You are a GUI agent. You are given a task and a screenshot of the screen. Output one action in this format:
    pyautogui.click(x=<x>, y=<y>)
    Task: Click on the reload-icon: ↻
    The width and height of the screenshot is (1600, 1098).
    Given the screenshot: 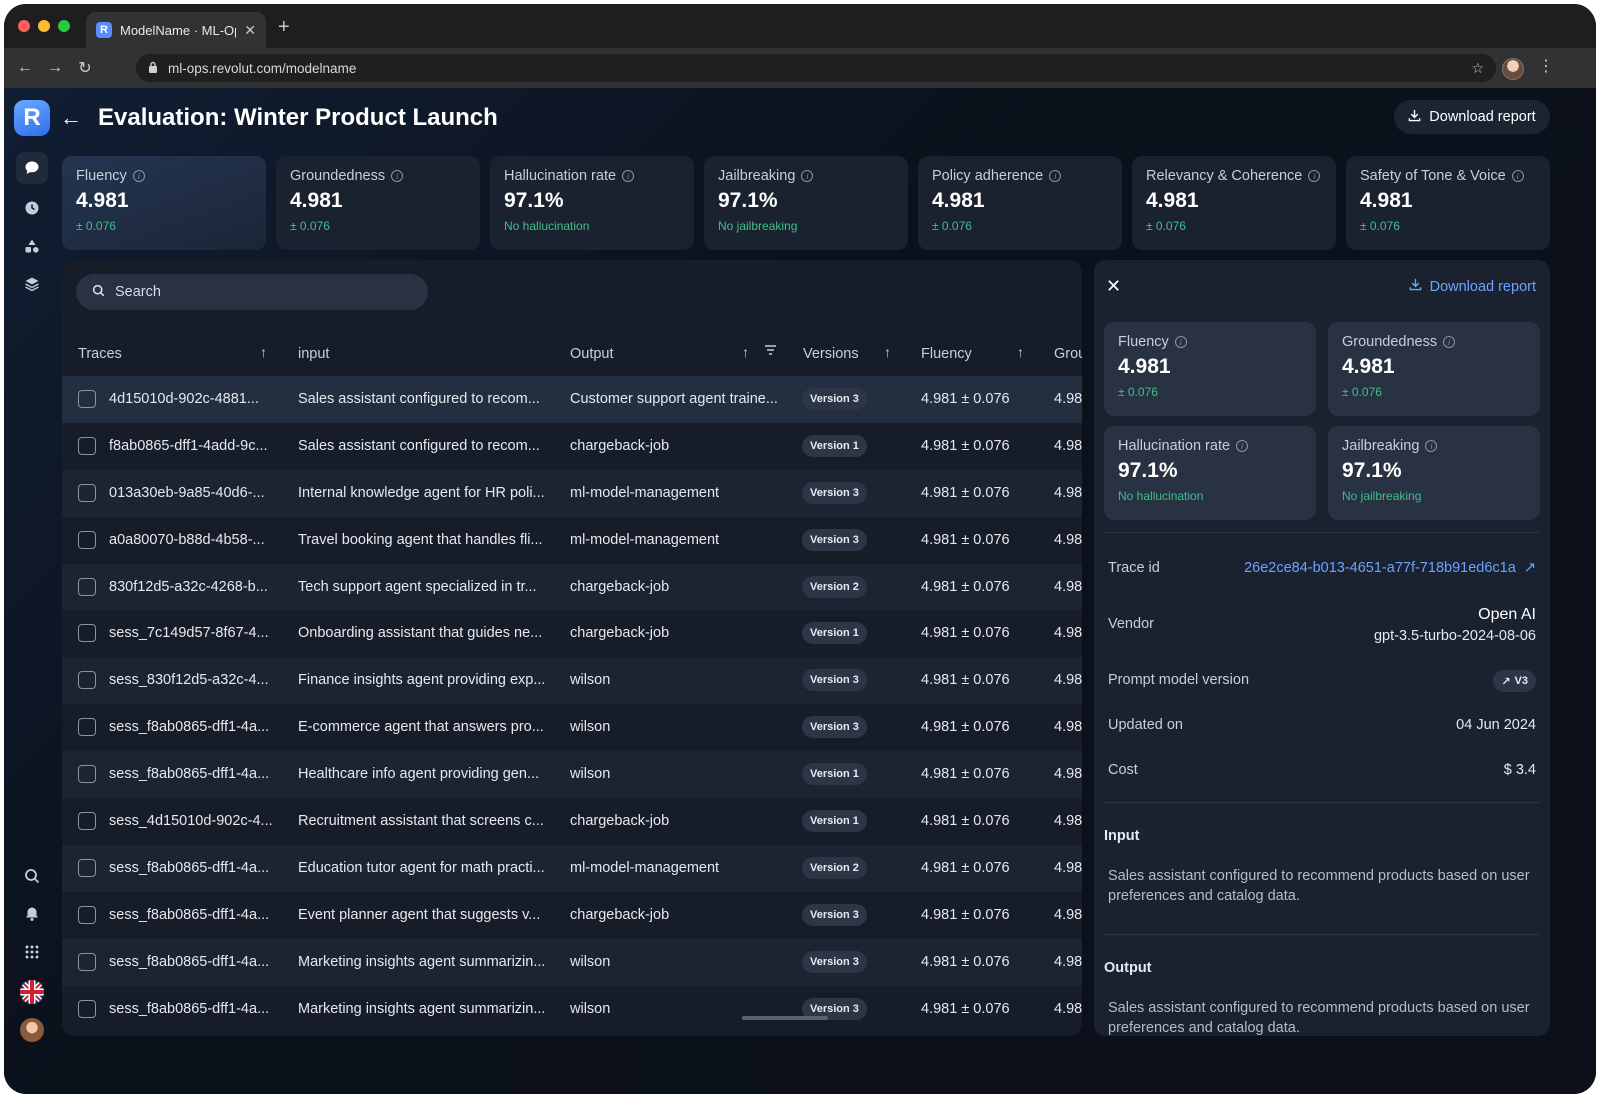 What is the action you would take?
    pyautogui.click(x=85, y=68)
    